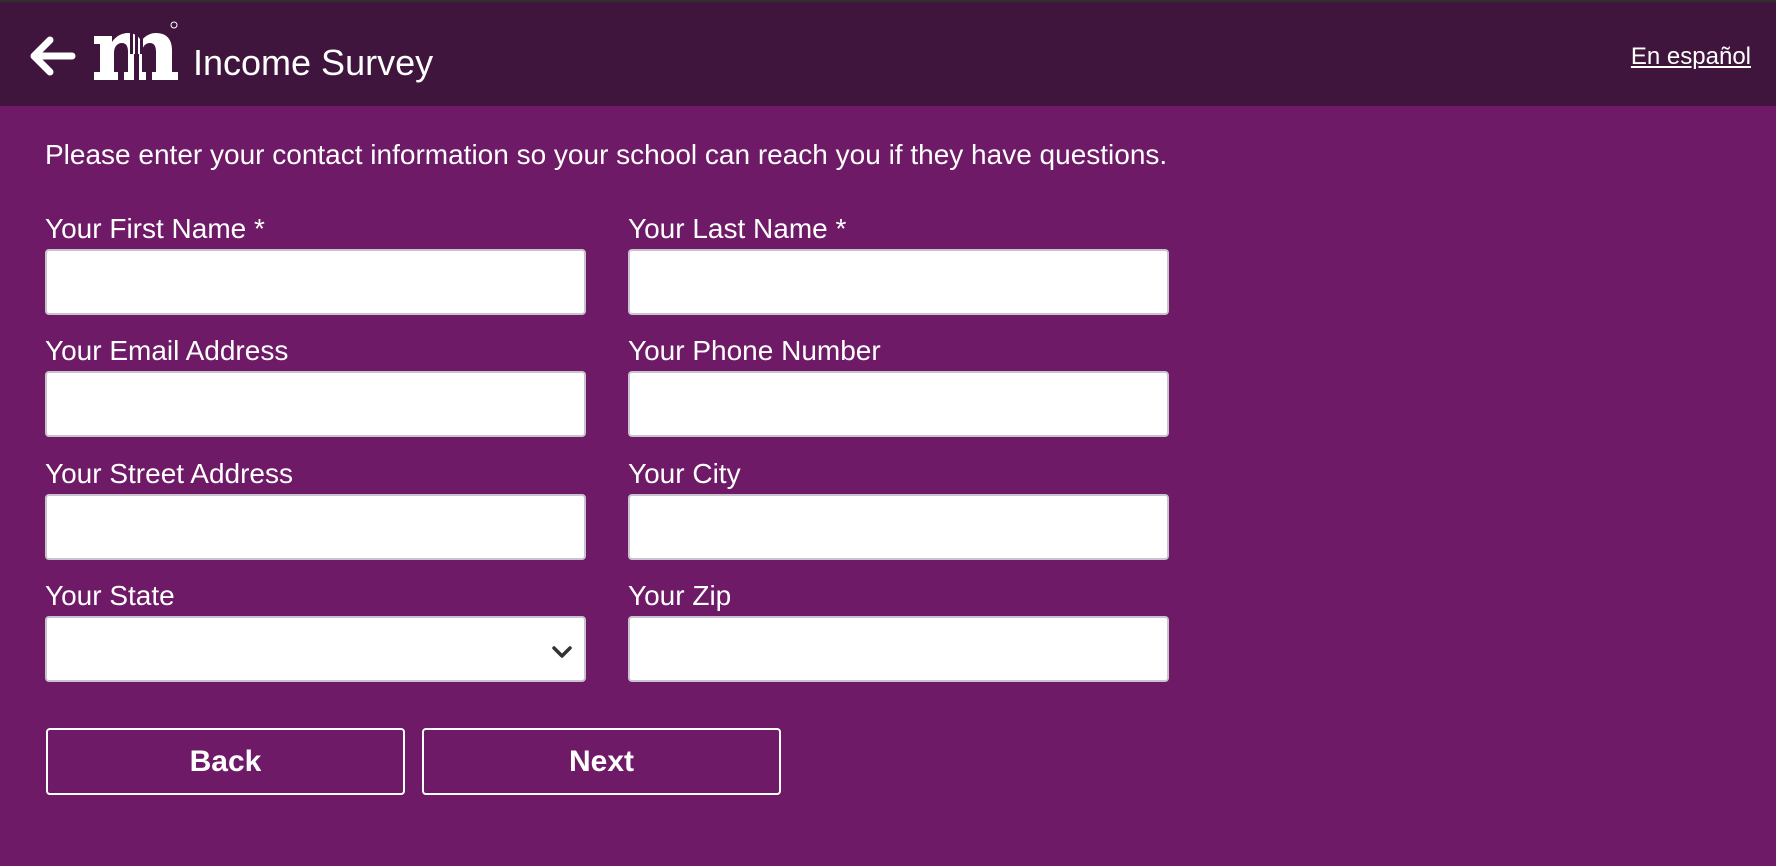 The width and height of the screenshot is (1776, 866). I want to click on first-name-group: Your First Name *, so click(315, 264).